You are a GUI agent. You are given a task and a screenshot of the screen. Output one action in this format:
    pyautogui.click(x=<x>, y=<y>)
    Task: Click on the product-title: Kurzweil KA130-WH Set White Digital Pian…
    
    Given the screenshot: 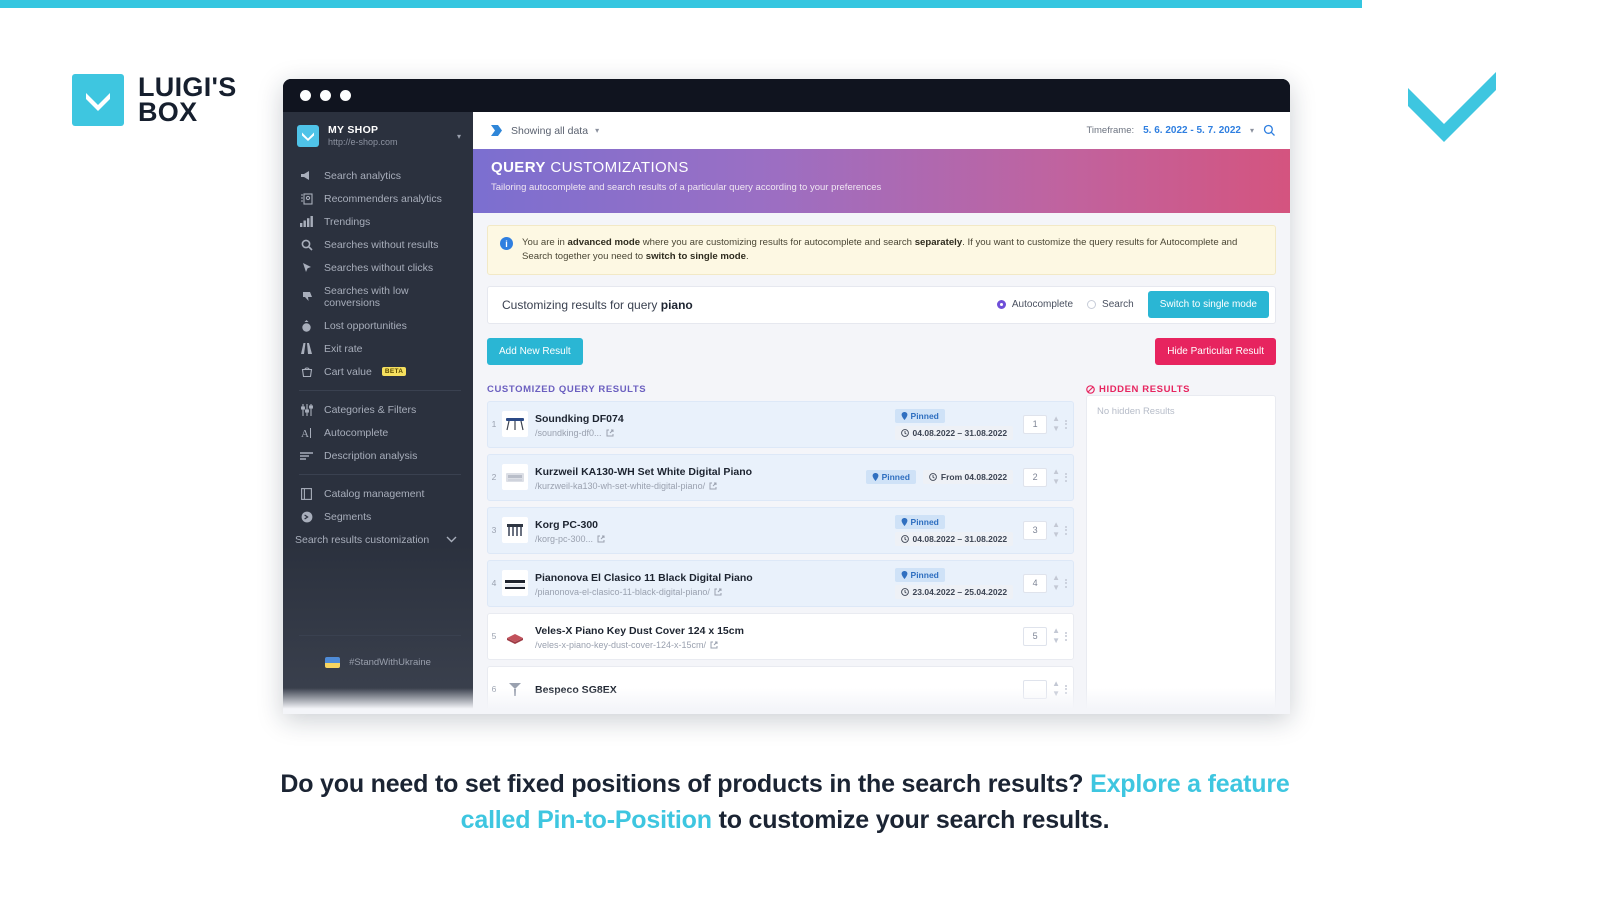 What is the action you would take?
    pyautogui.click(x=644, y=471)
    